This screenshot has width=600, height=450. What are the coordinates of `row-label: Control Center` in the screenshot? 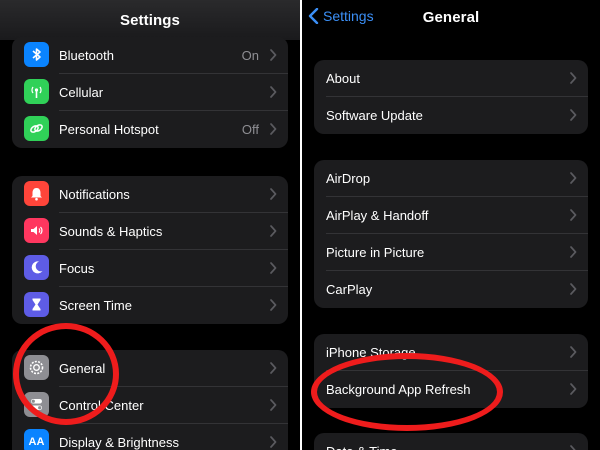 It's located at (101, 405).